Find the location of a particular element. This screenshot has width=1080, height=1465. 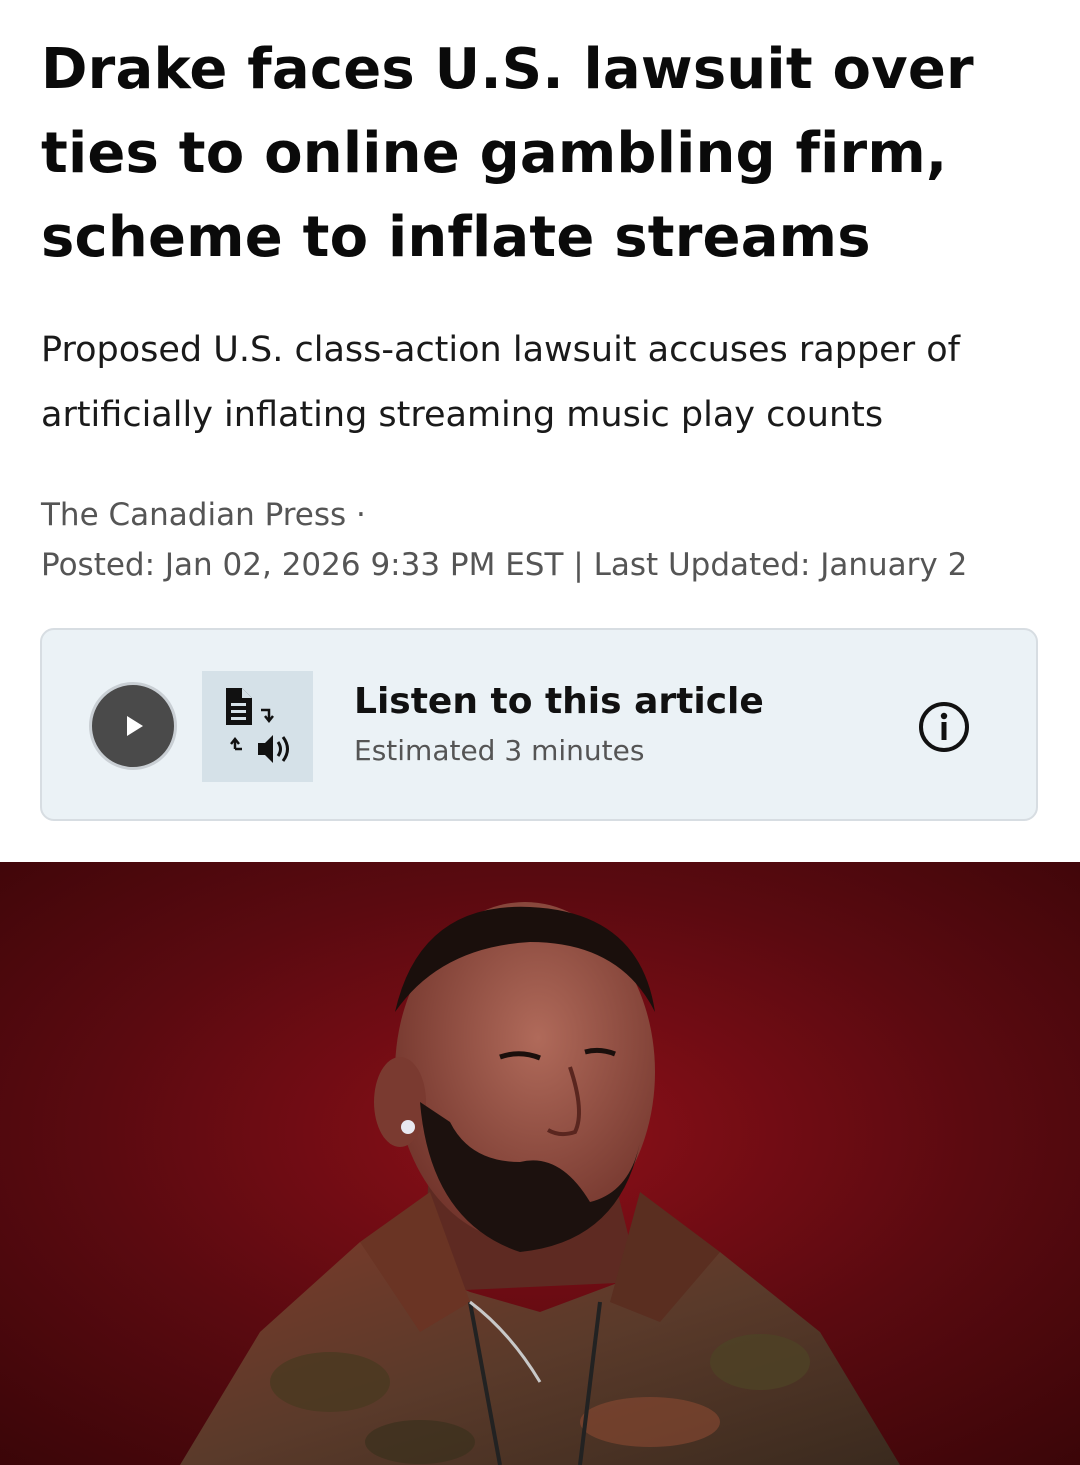

play-button is located at coordinates (133, 726).